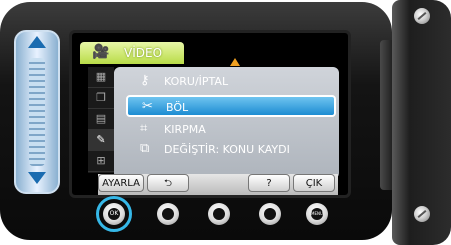  I want to click on menu-label: MENU, so click(317, 214).